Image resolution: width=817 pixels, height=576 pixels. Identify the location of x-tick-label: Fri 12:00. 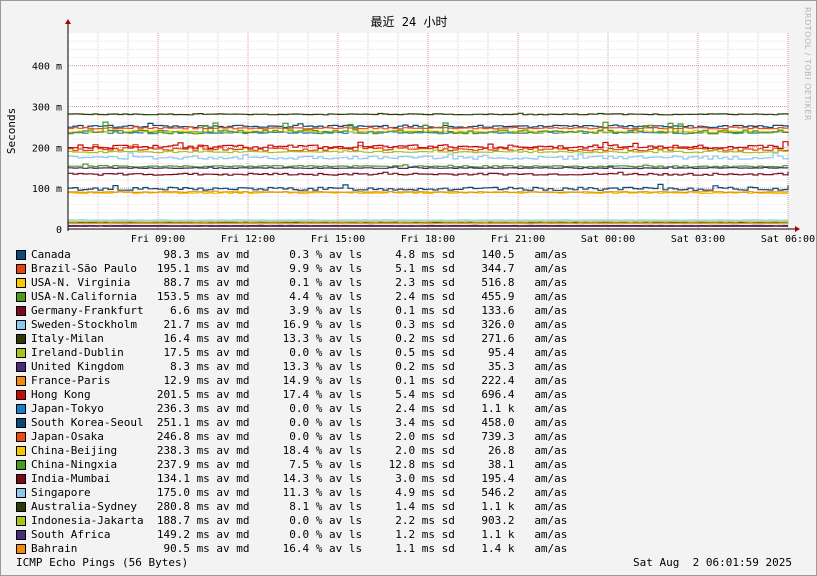
(248, 239).